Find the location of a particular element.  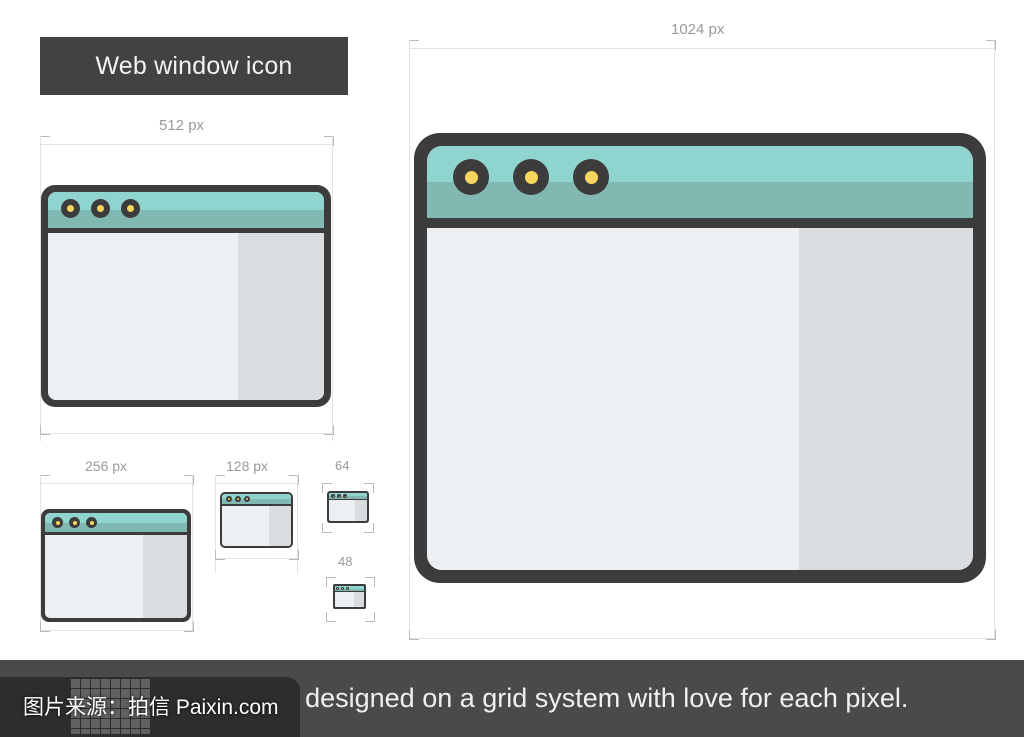

watermark-overlay: 图片来源：拍信 Paixin.com is located at coordinates (150, 707).